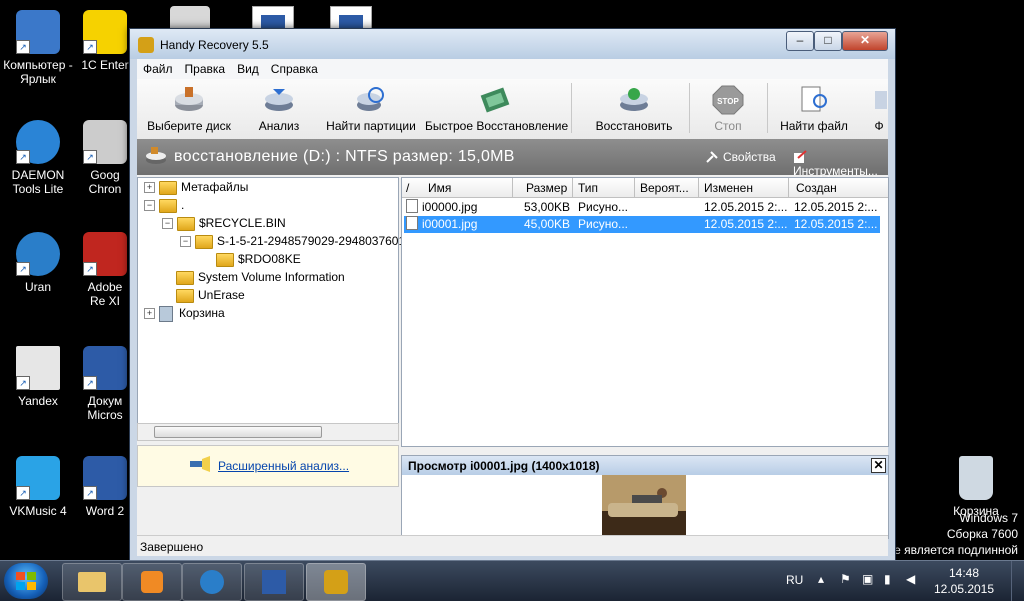 This screenshot has height=601, width=1024. What do you see at coordinates (158, 67) in the screenshot?
I see `menu-file: Файл` at bounding box center [158, 67].